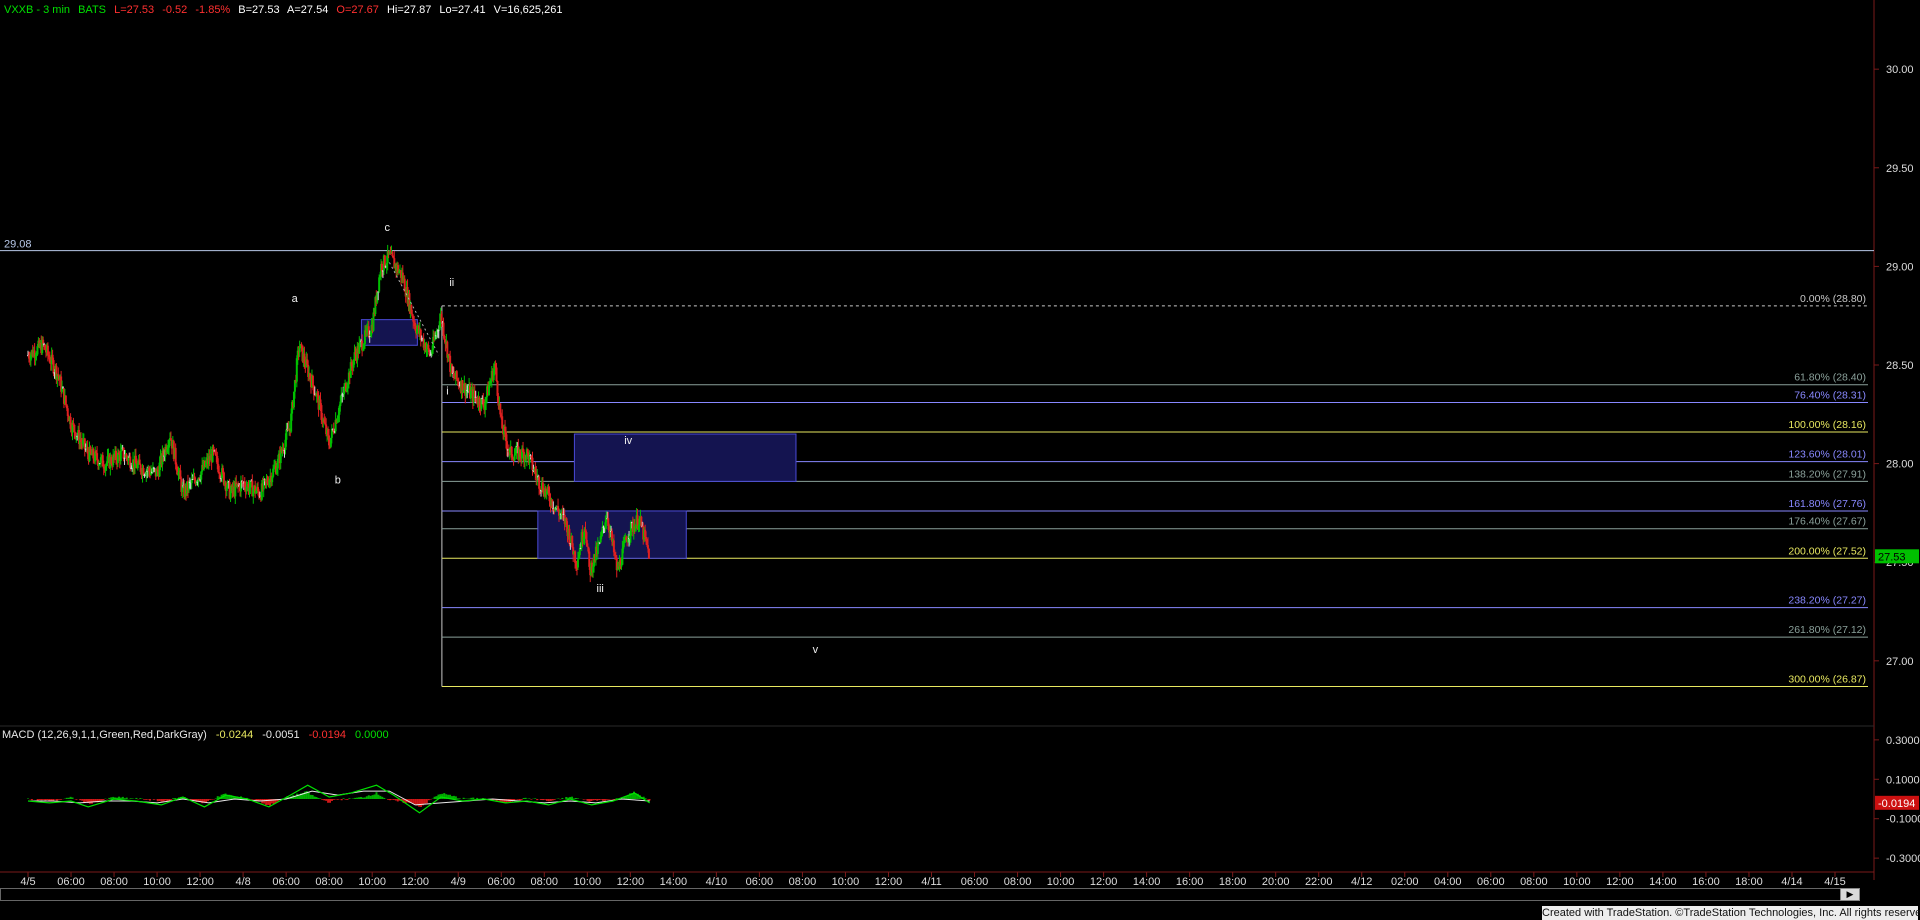  Describe the element at coordinates (1900, 267) in the screenshot. I see `price-tick-label: 29.00` at that location.